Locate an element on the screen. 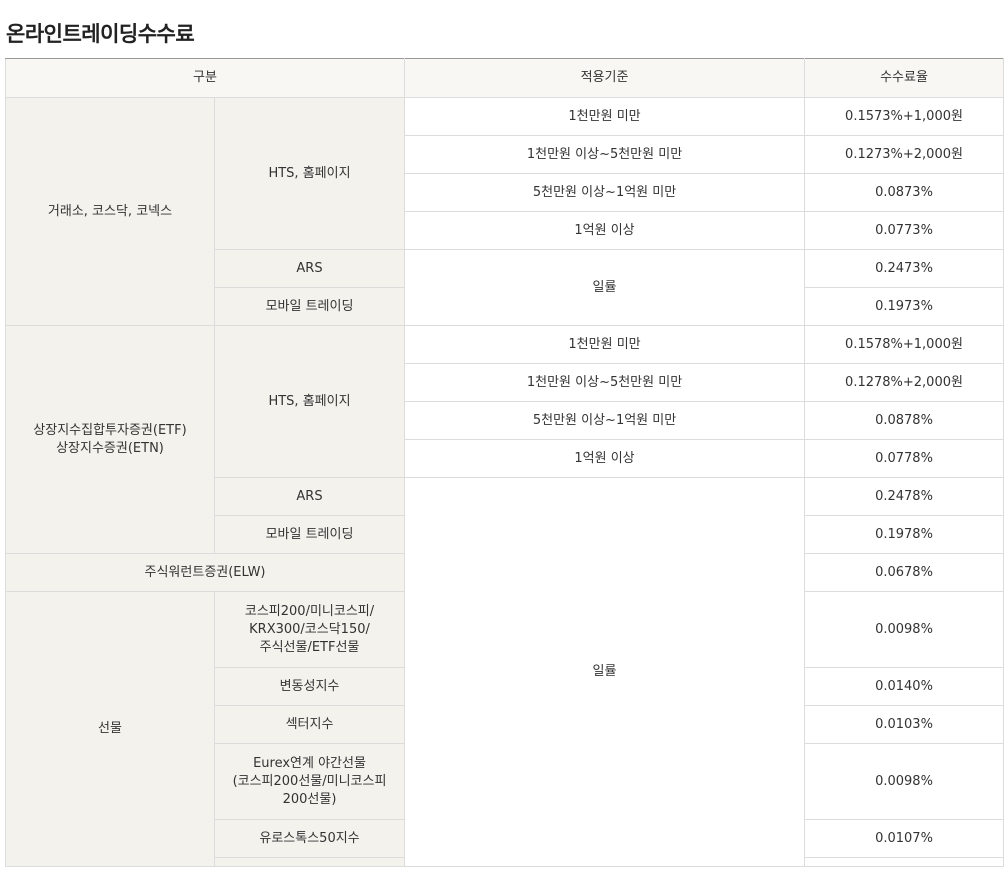 This screenshot has width=1006, height=881. rate-cell: 0.0103% is located at coordinates (904, 724).